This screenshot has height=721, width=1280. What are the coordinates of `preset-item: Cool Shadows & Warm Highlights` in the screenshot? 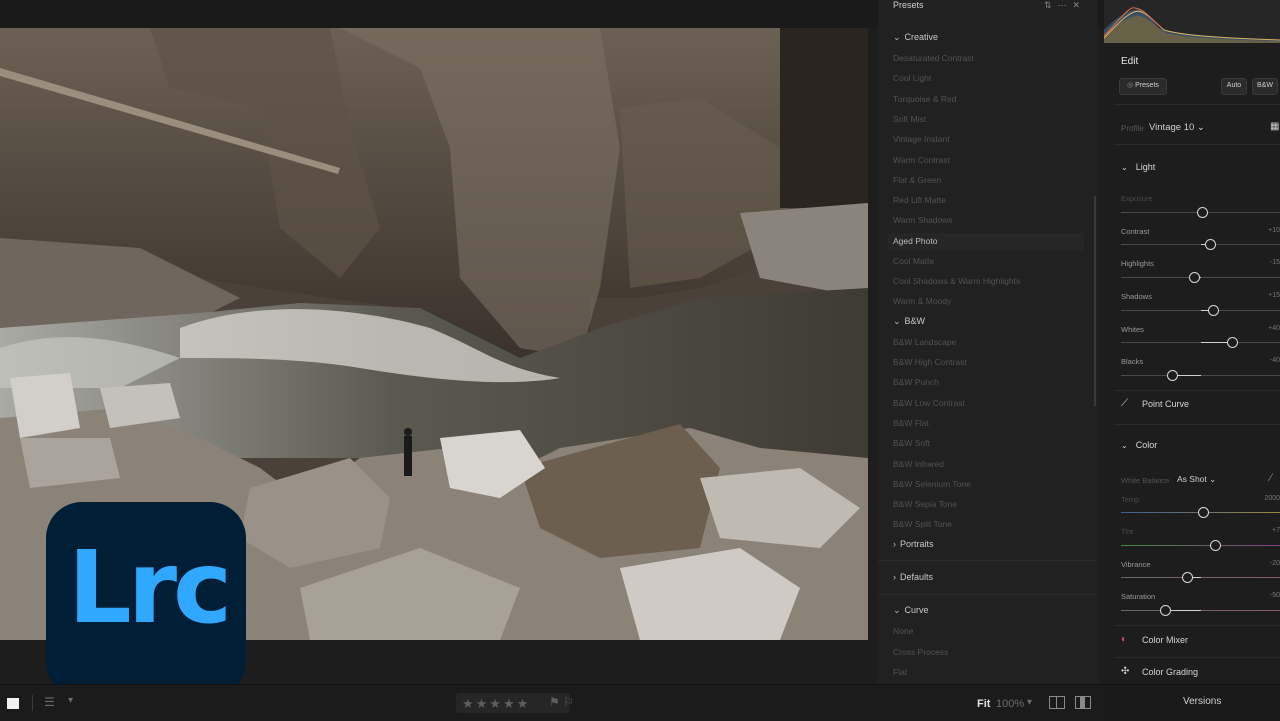 It's located at (956, 281).